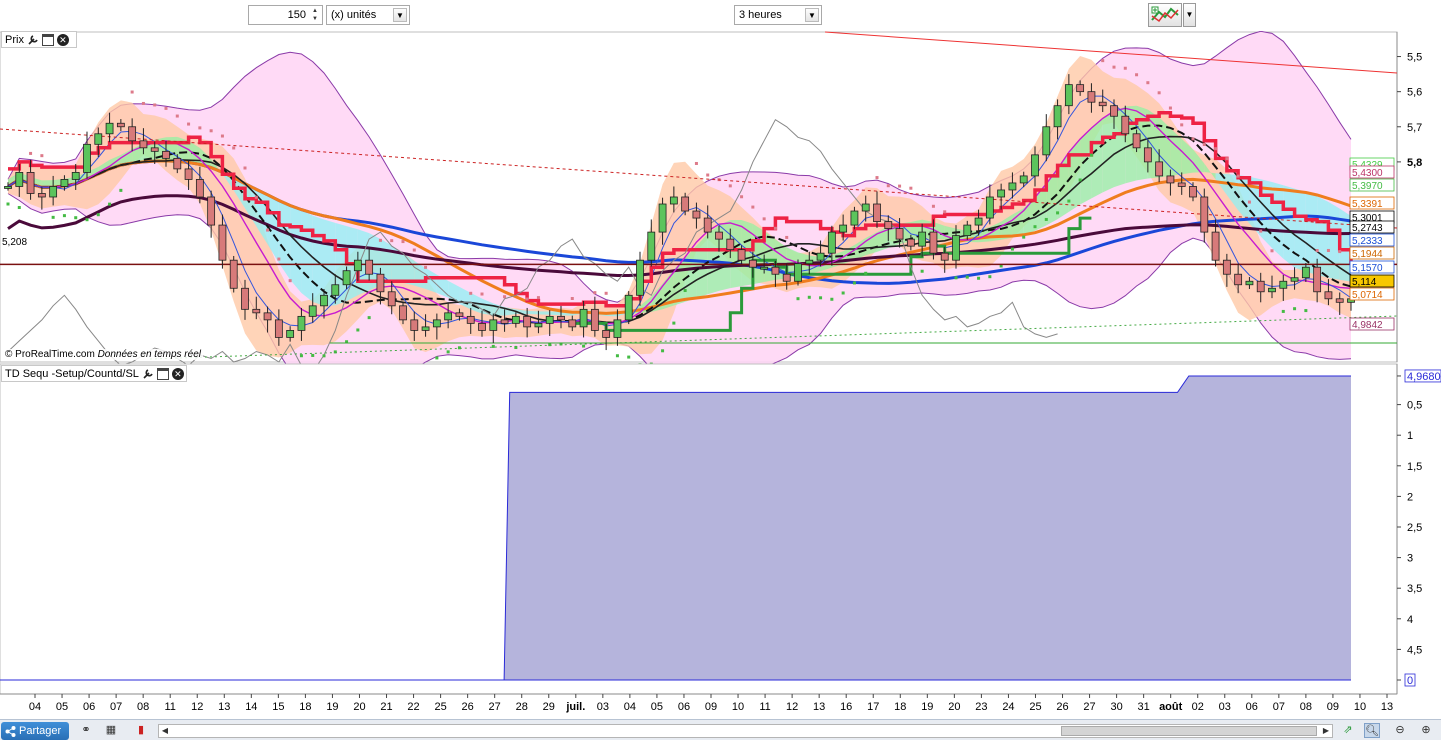 The image size is (1441, 740). I want to click on x-tick-label: 20, so click(359, 707).